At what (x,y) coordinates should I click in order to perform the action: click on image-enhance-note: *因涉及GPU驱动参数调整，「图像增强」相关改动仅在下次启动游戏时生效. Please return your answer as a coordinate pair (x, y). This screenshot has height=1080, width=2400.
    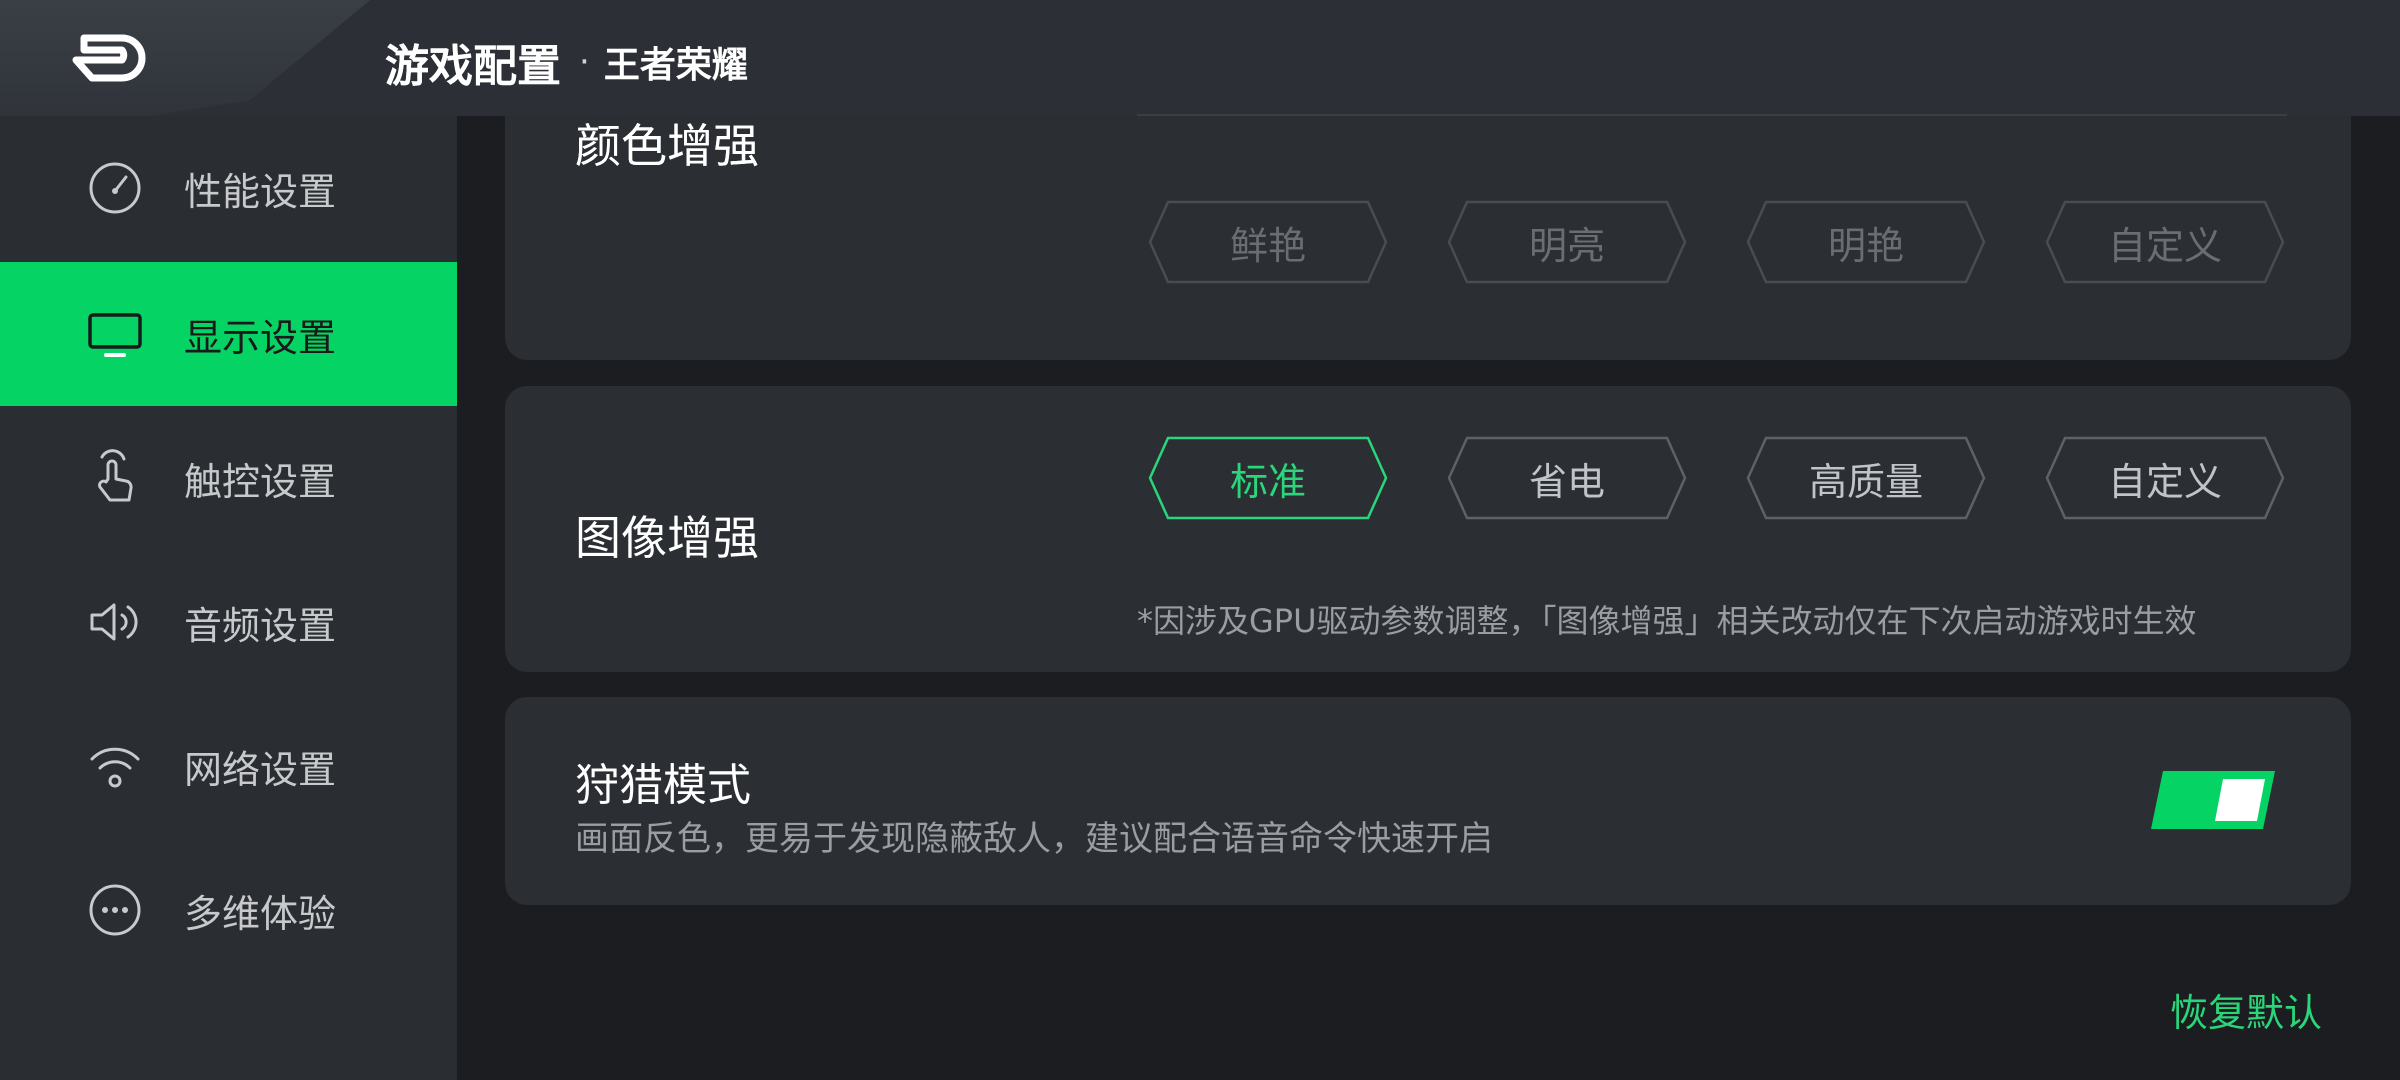
    Looking at the image, I should click on (1667, 621).